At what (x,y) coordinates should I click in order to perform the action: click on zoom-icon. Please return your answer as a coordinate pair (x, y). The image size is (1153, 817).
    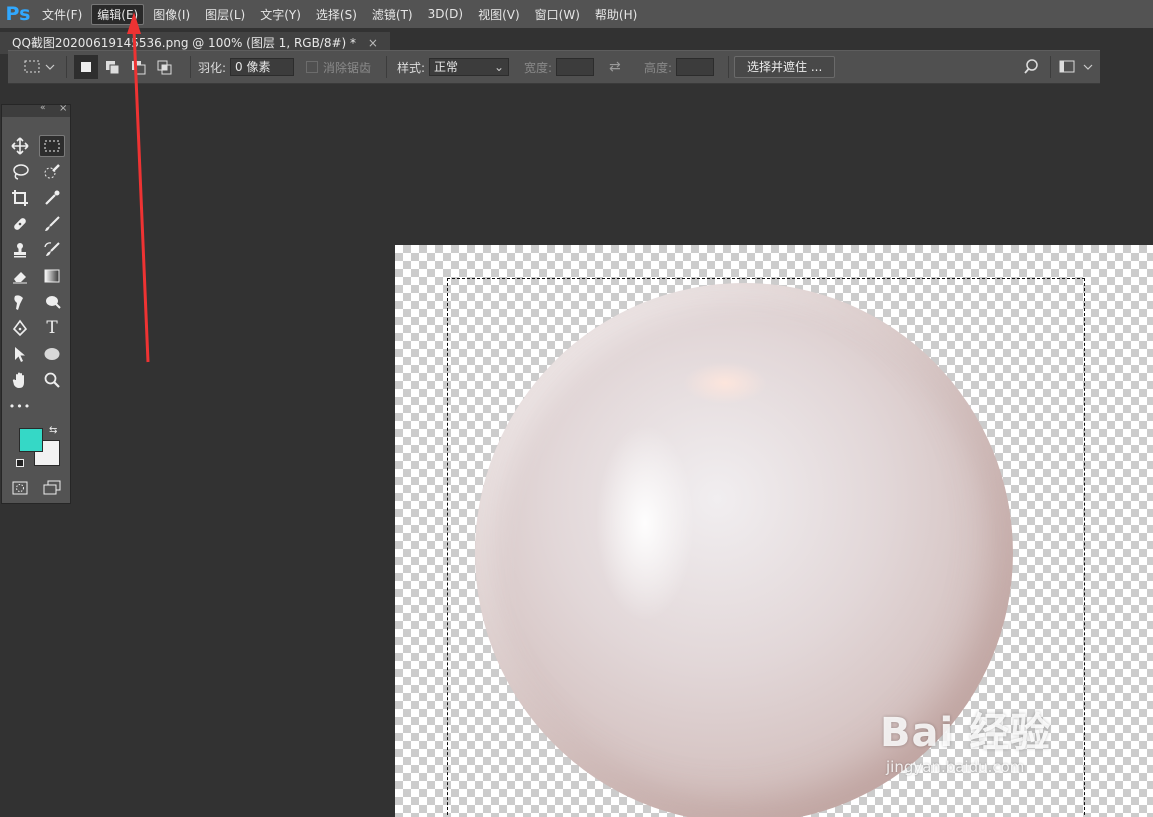
    Looking at the image, I should click on (52, 380).